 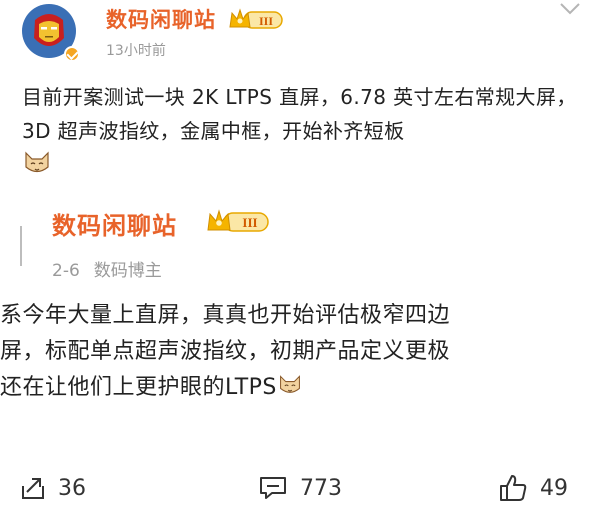 What do you see at coordinates (273, 488) in the screenshot?
I see `comment-icon` at bounding box center [273, 488].